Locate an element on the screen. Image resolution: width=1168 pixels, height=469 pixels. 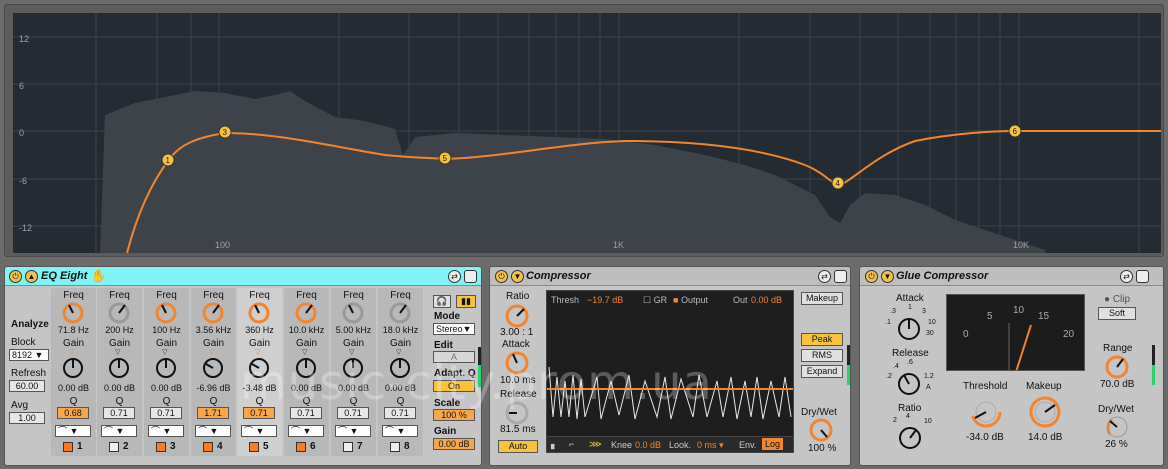
glue-ratio-knob is located at coordinates (910, 438).